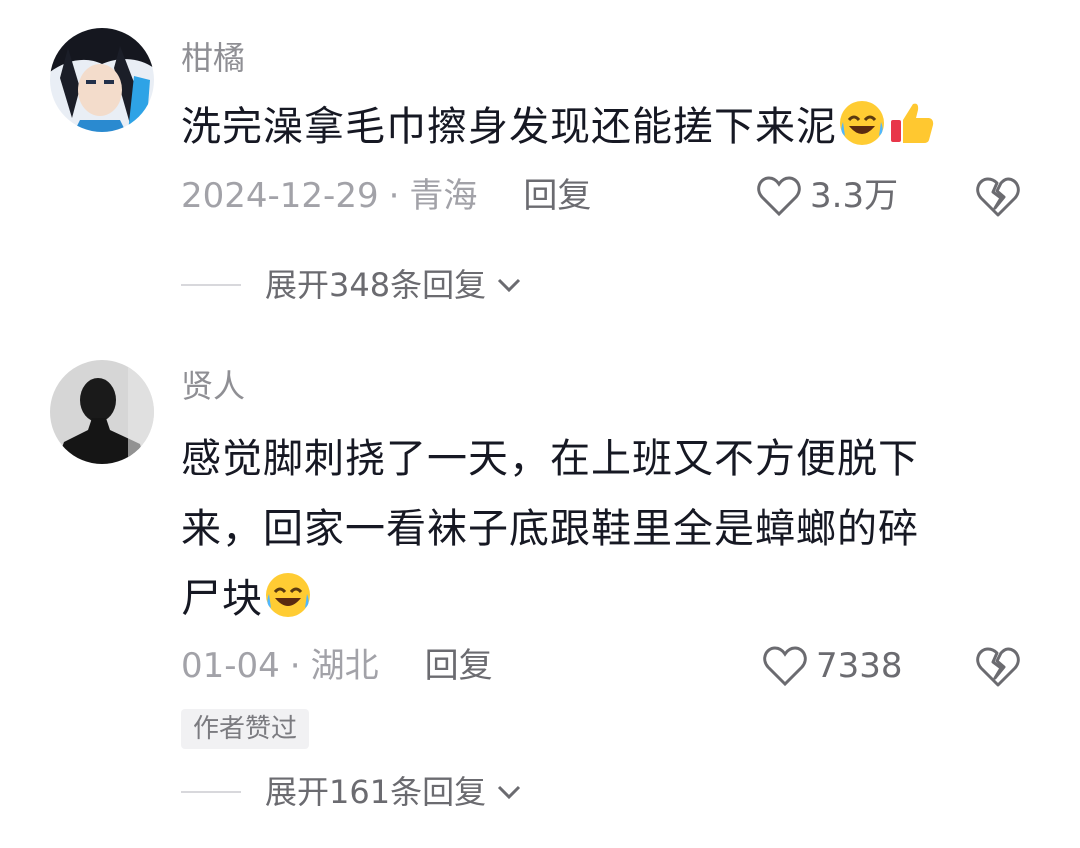 This screenshot has height=848, width=1080. I want to click on like-button: 3.3万, so click(827, 196).